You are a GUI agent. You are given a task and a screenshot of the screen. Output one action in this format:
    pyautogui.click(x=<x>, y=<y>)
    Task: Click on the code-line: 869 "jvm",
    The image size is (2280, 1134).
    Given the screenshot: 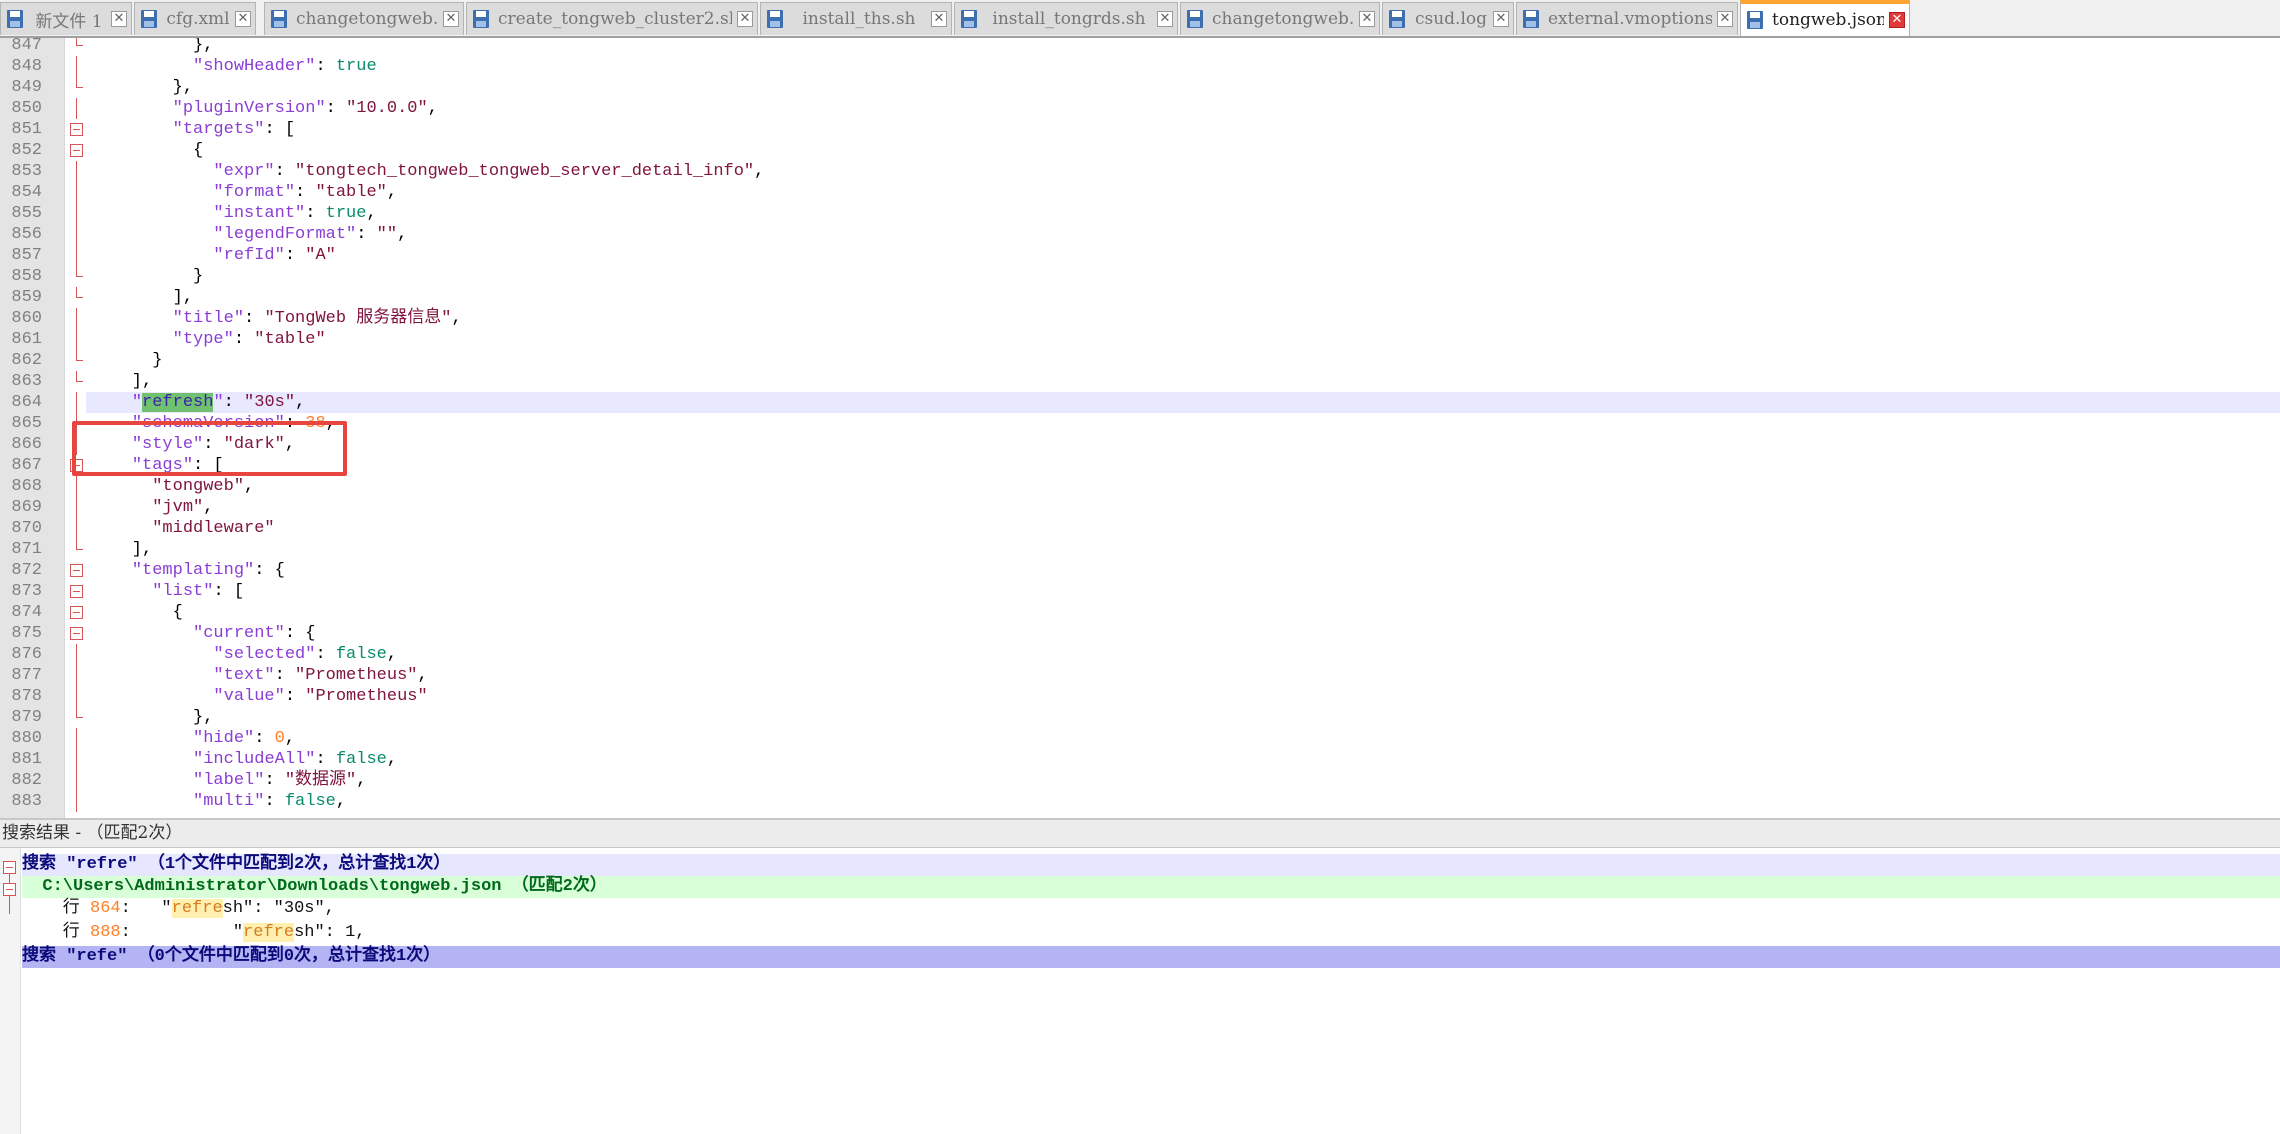 What is the action you would take?
    pyautogui.click(x=1140, y=507)
    